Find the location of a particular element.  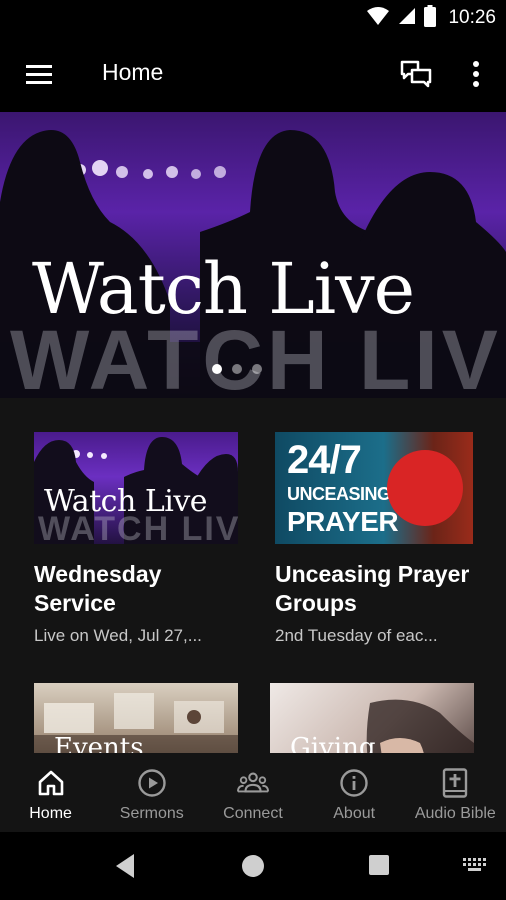

card-thumb-label: Giving is located at coordinates (333, 743).